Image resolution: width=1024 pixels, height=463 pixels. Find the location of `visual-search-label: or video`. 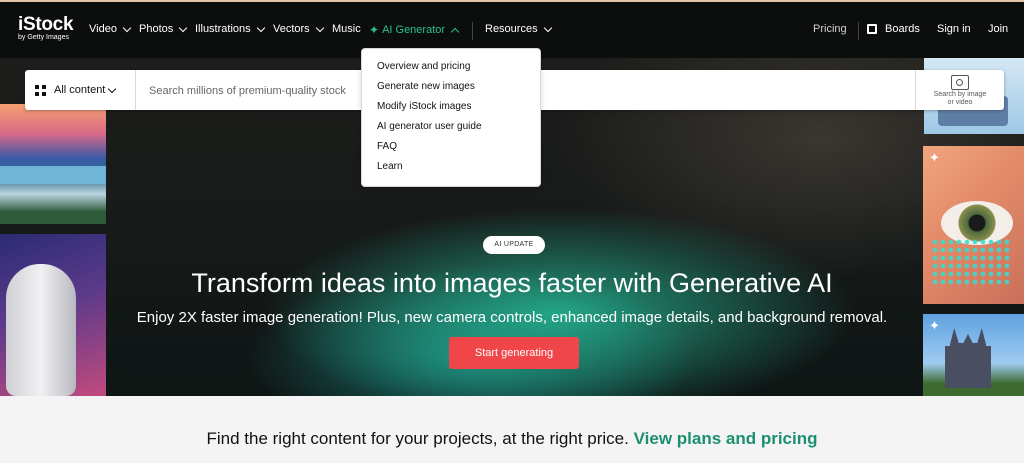

visual-search-label: or video is located at coordinates (960, 102).